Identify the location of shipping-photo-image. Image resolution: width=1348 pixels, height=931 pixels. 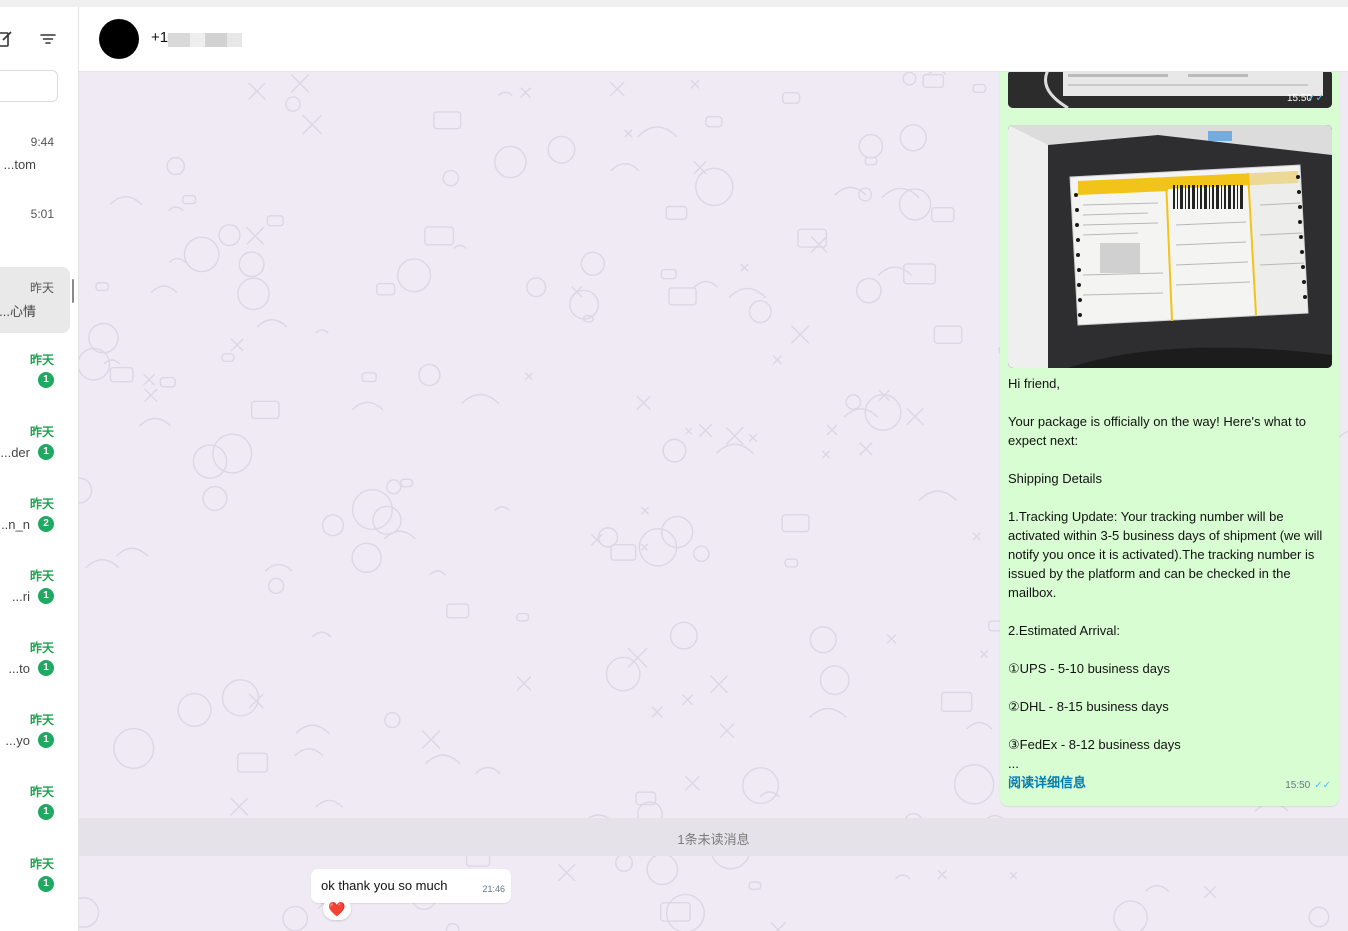
(1170, 90).